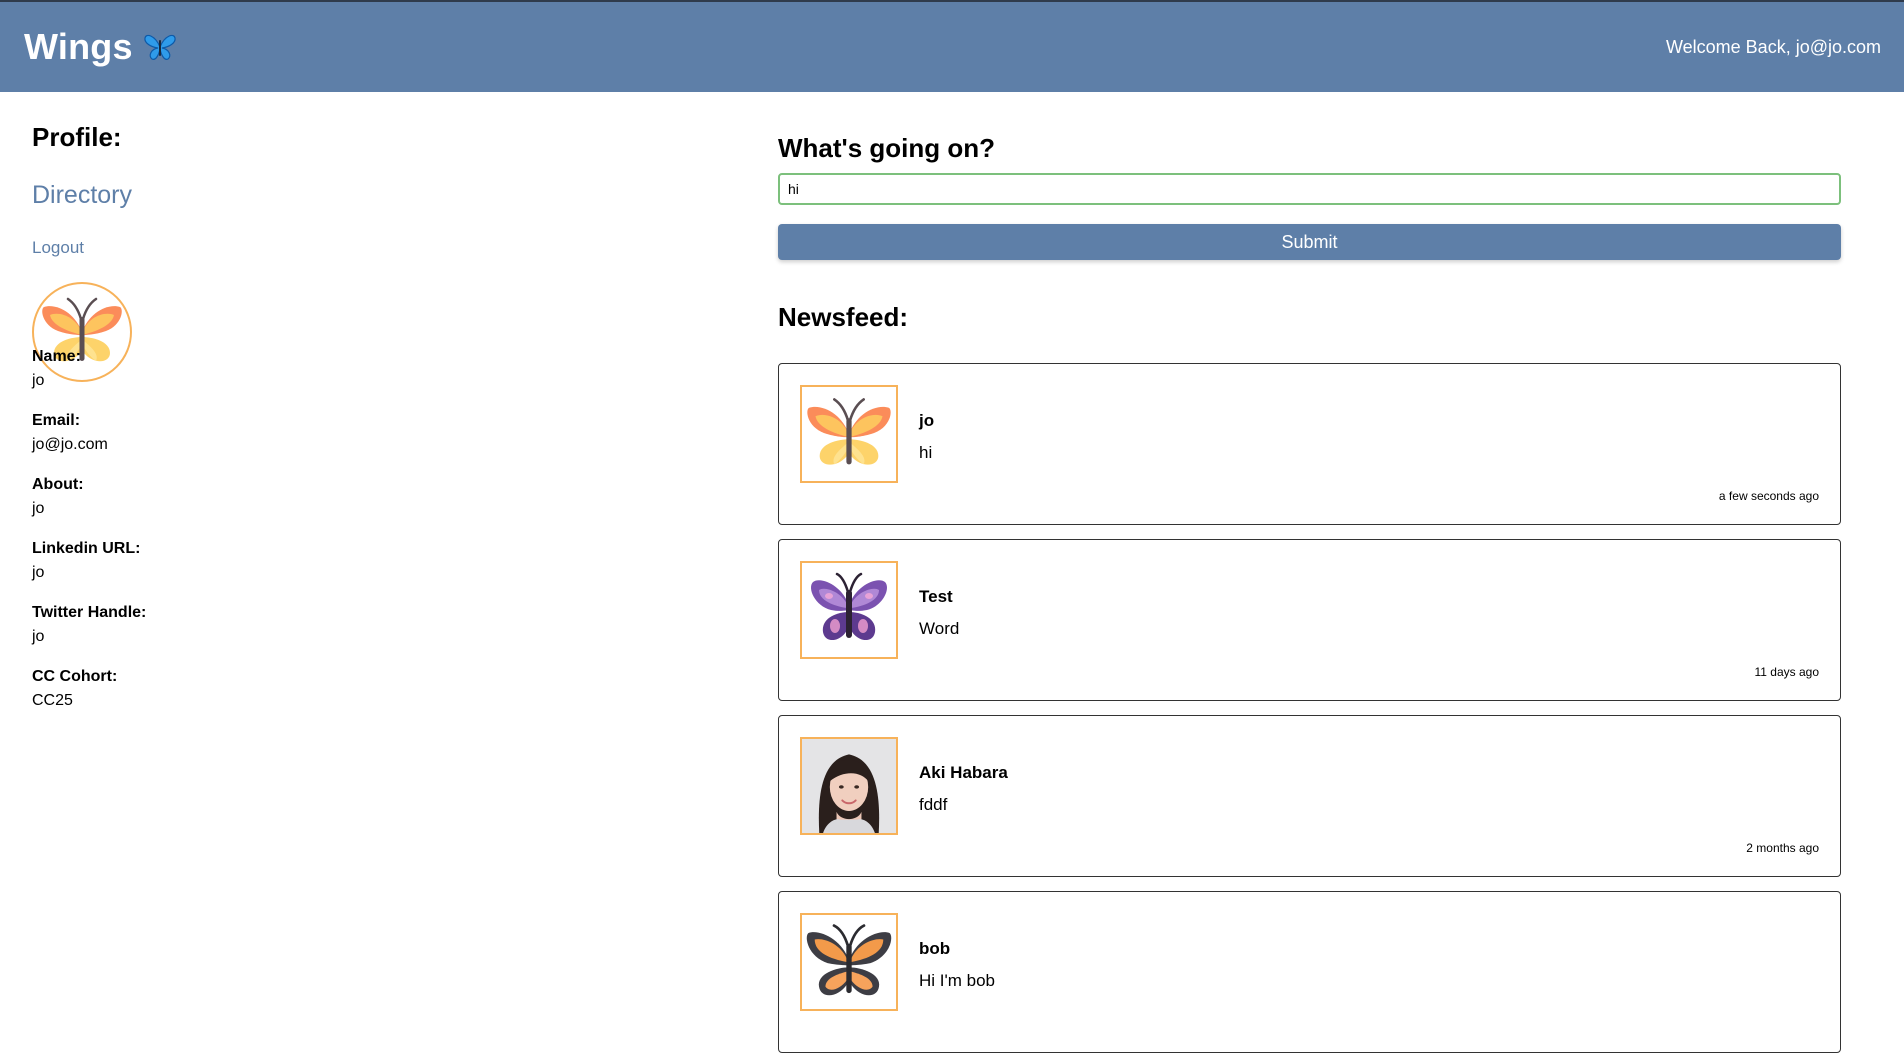  I want to click on twitter-value: jo, so click(38, 636).